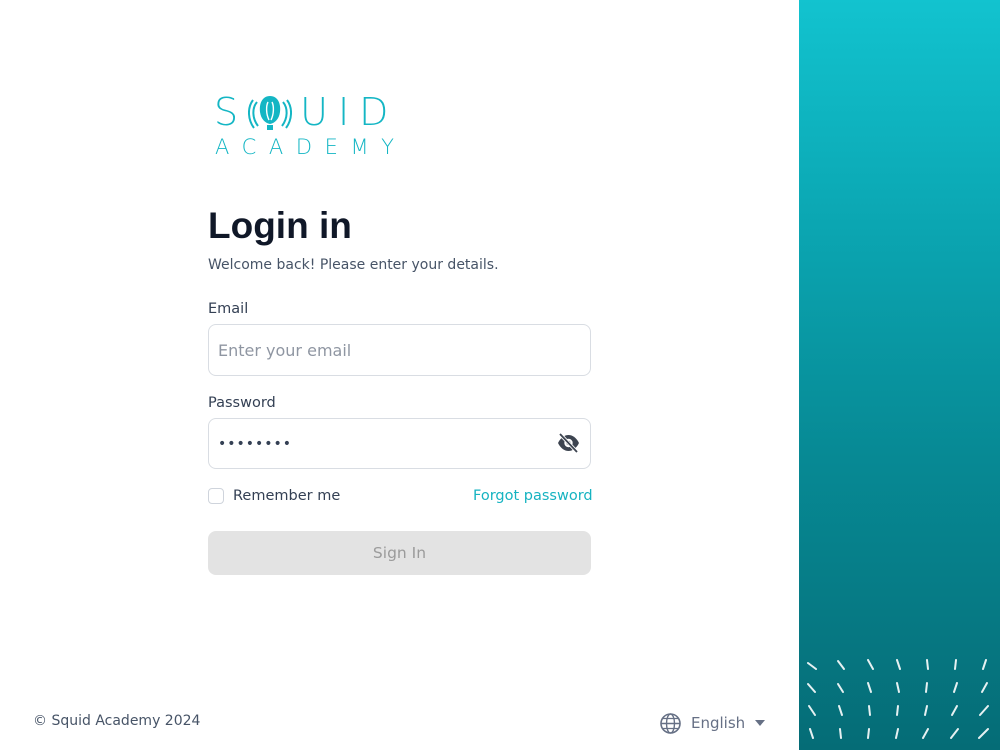 The height and width of the screenshot is (750, 1000). Describe the element at coordinates (399, 553) in the screenshot. I see `sign-in-button: Sign In` at that location.